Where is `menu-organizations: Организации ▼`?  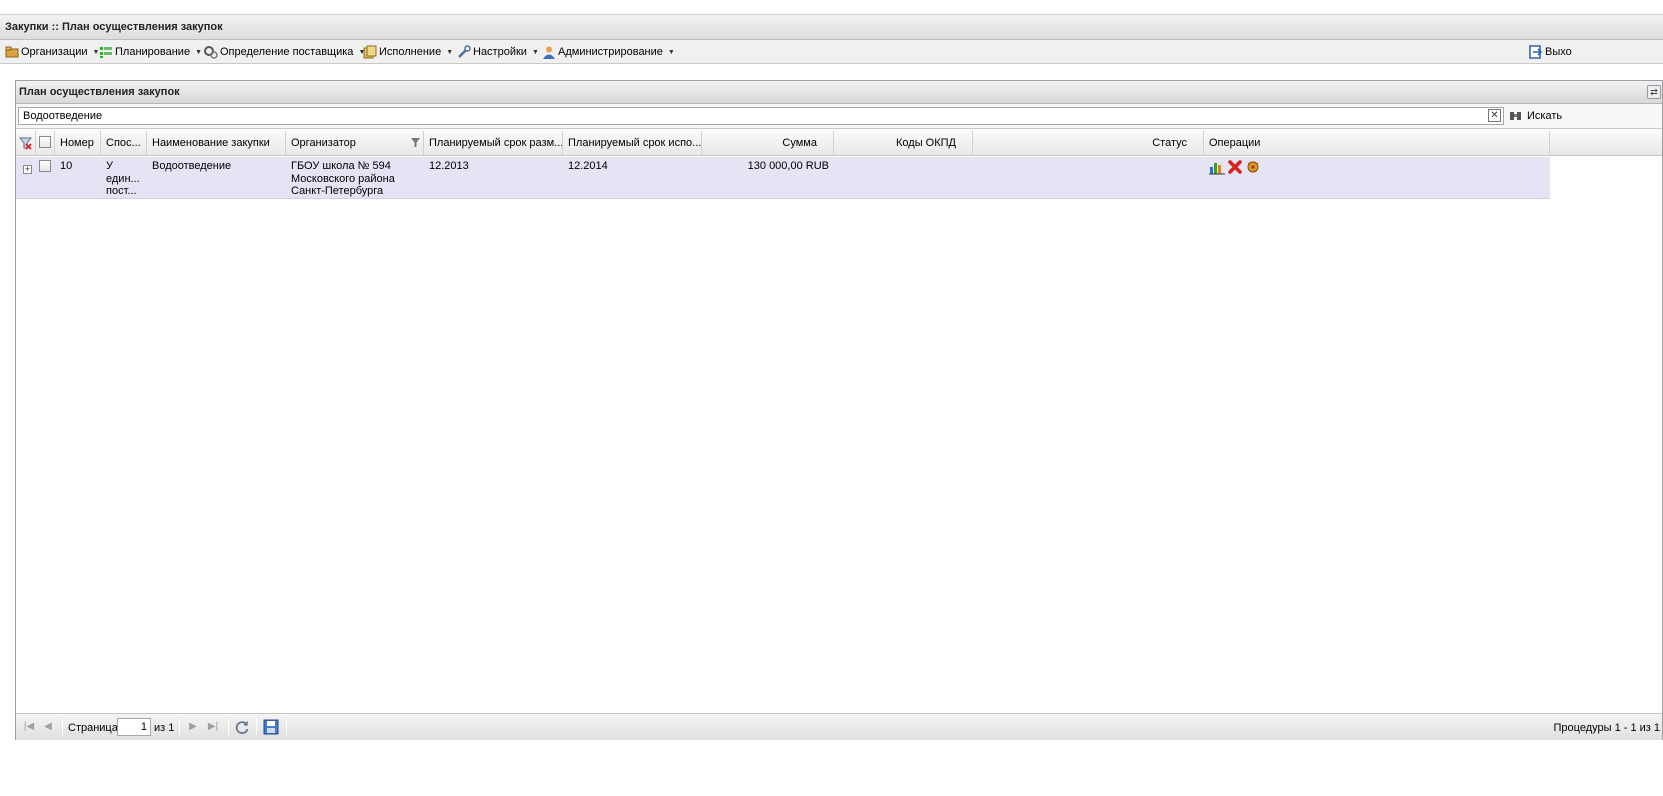 menu-organizations: Организации ▼ is located at coordinates (52, 52).